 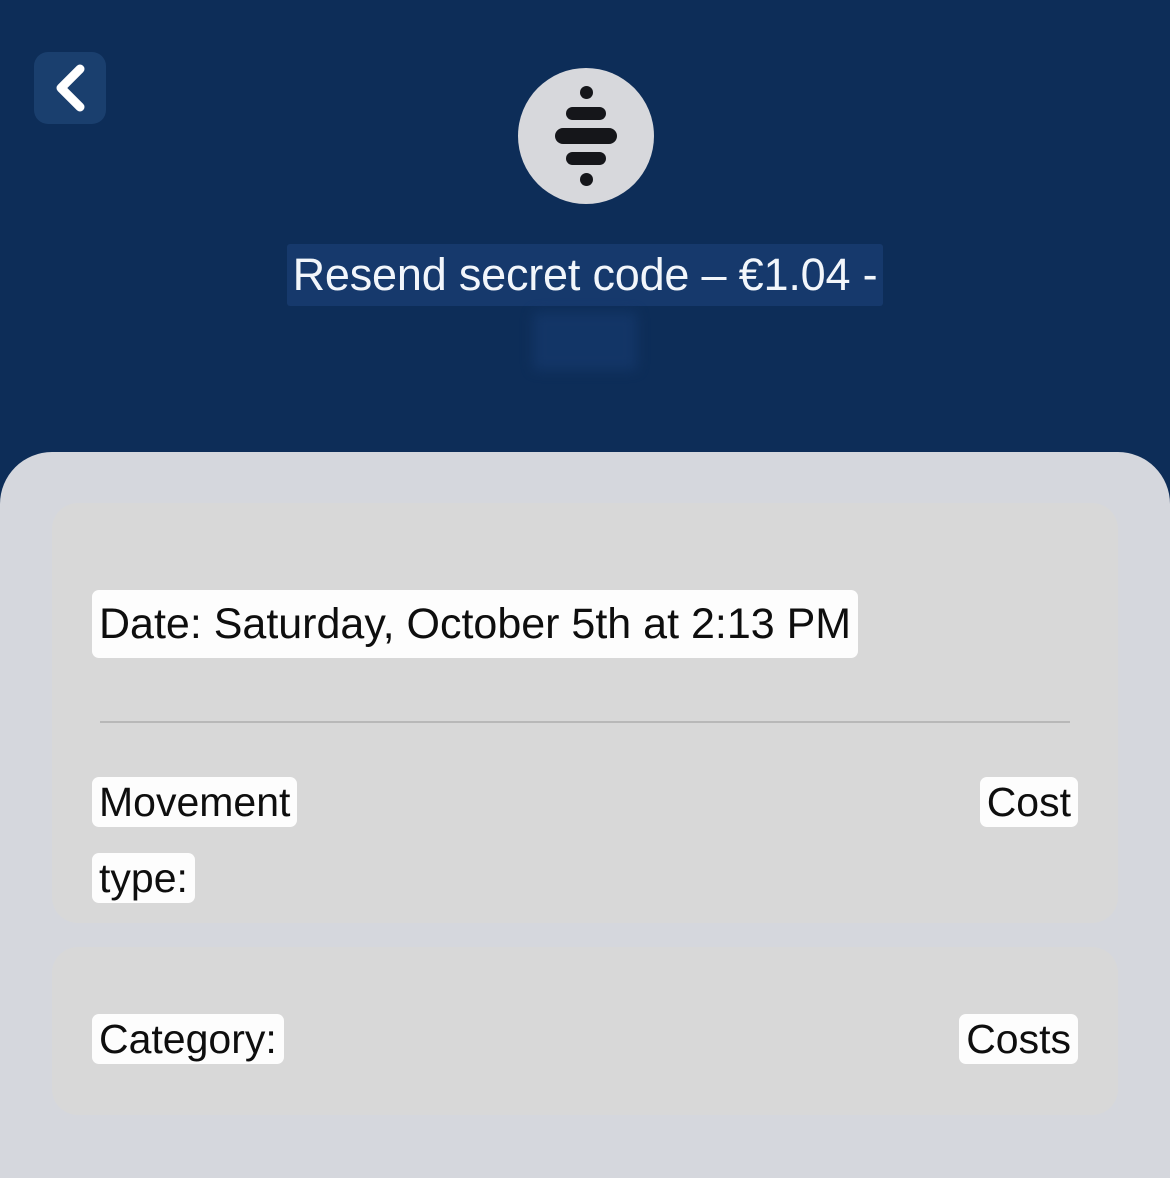 I want to click on diamond-bars-icon, so click(x=586, y=136).